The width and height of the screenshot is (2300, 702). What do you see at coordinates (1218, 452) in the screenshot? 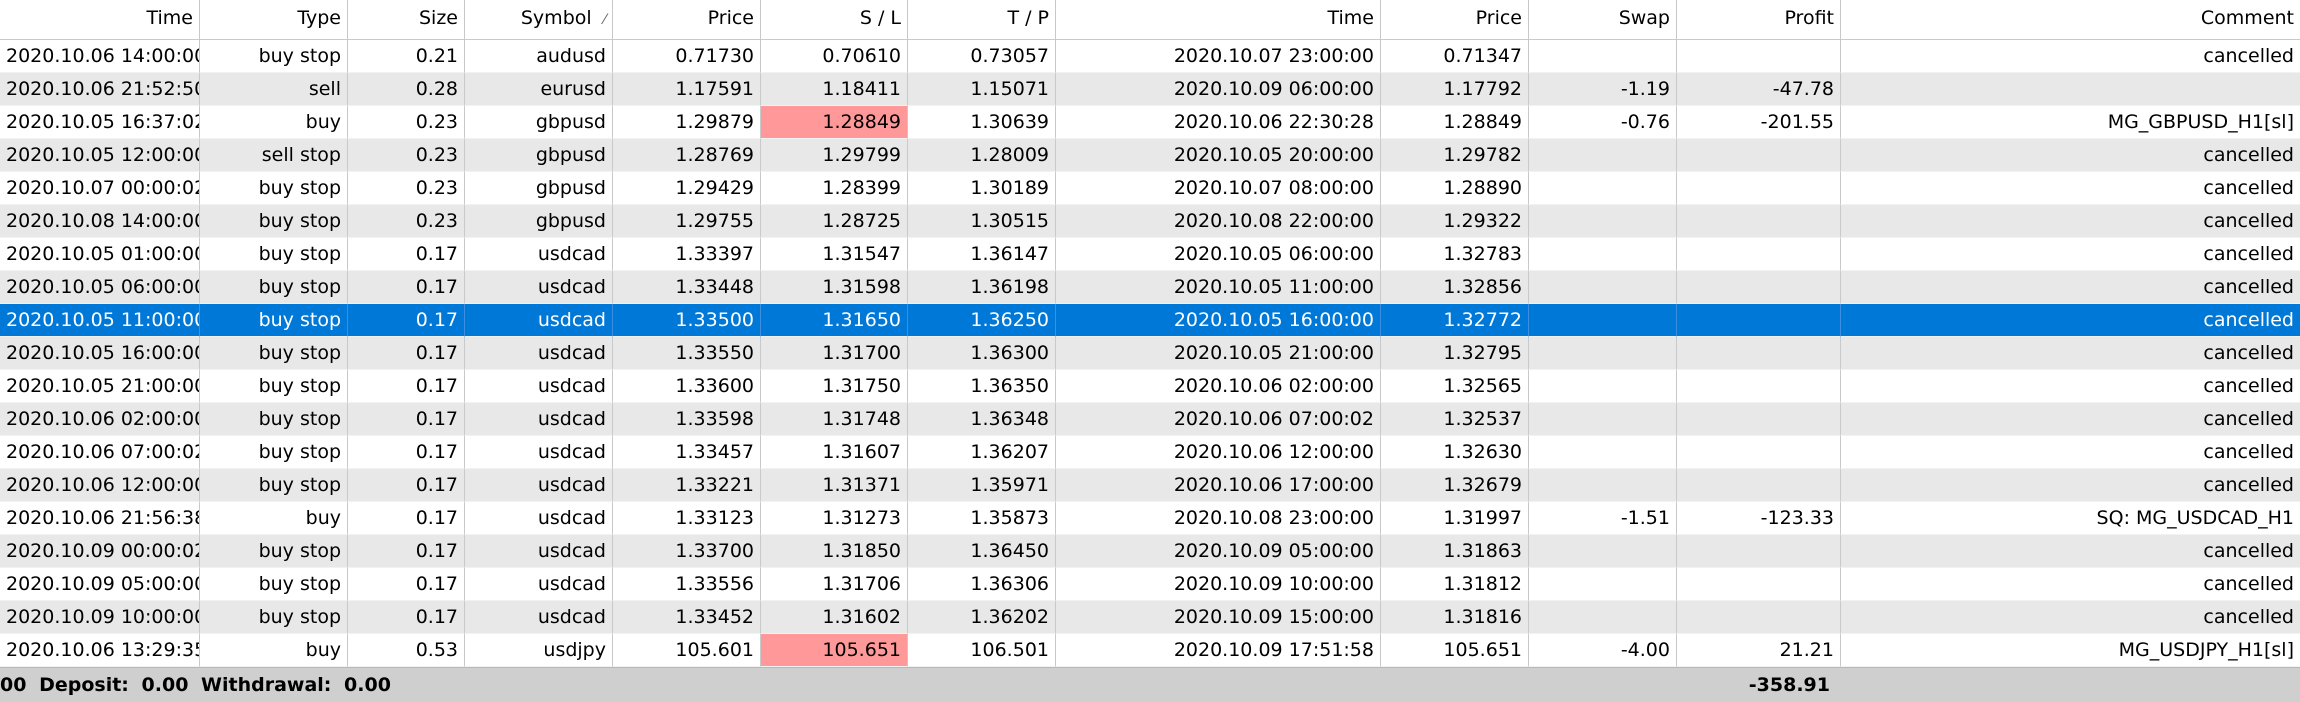
I see `cell-close-time: 2020.10.06 12:00:00` at bounding box center [1218, 452].